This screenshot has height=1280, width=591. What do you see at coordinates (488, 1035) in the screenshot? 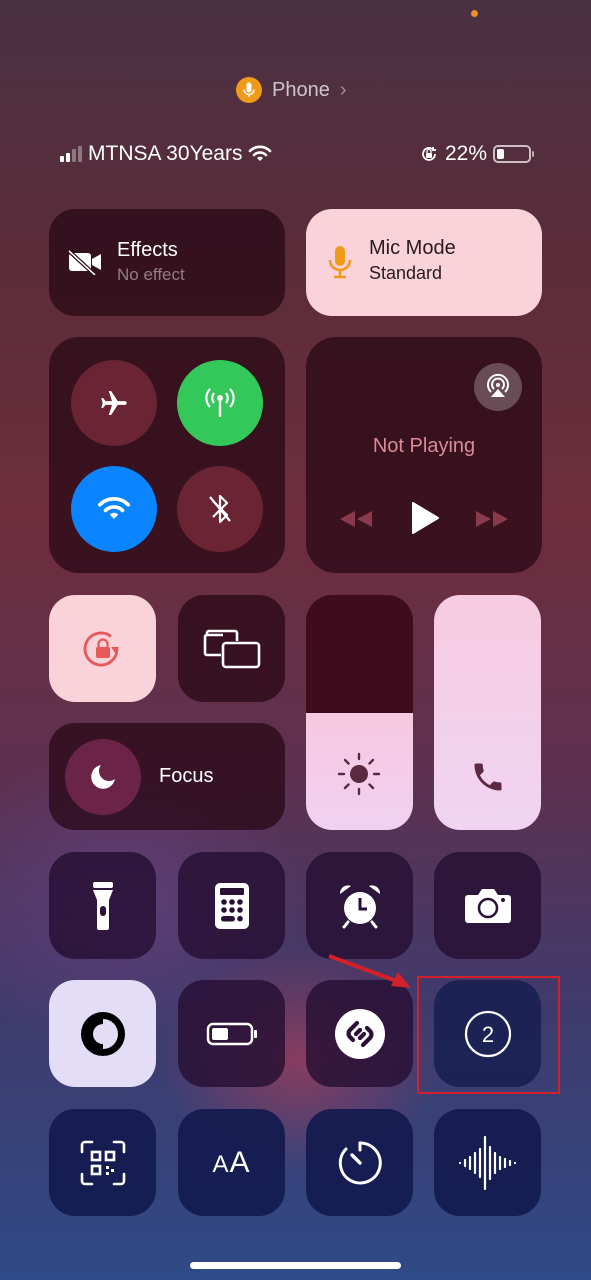
I see `annotation-highlight-box` at bounding box center [488, 1035].